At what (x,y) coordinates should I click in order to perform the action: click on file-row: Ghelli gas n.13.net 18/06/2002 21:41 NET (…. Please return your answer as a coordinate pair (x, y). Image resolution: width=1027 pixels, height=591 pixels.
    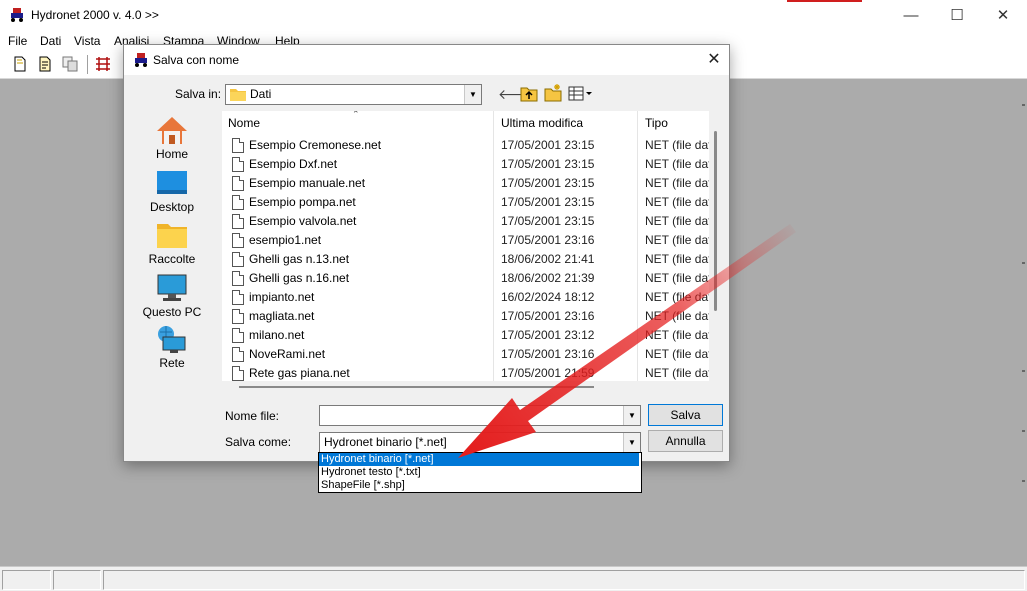
    Looking at the image, I should click on (465, 259).